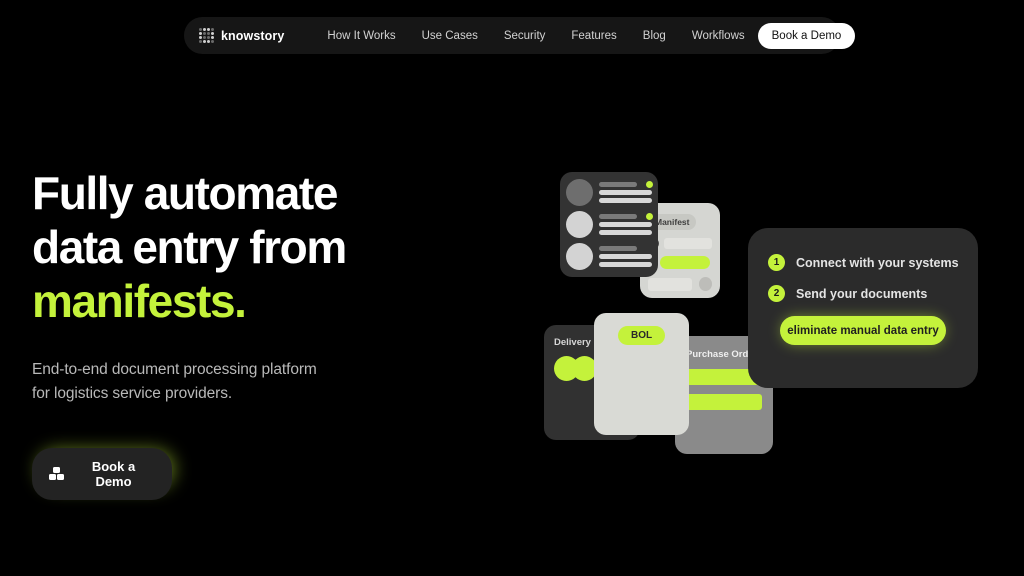 Image resolution: width=1024 pixels, height=576 pixels. I want to click on manifest-footer, so click(680, 284).